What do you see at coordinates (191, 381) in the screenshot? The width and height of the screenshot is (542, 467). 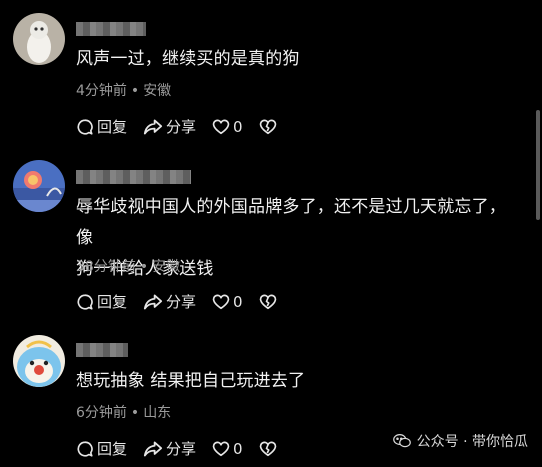 I see `comment-text-line: 想玩抽象 结果把自己玩进去了` at bounding box center [191, 381].